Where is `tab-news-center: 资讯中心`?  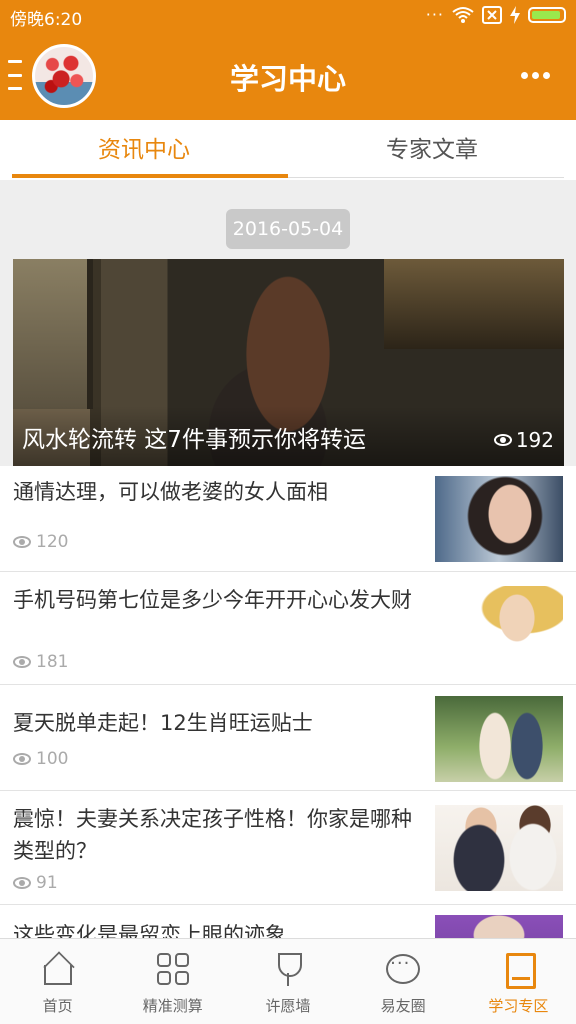
tab-news-center: 资讯中心 is located at coordinates (144, 150).